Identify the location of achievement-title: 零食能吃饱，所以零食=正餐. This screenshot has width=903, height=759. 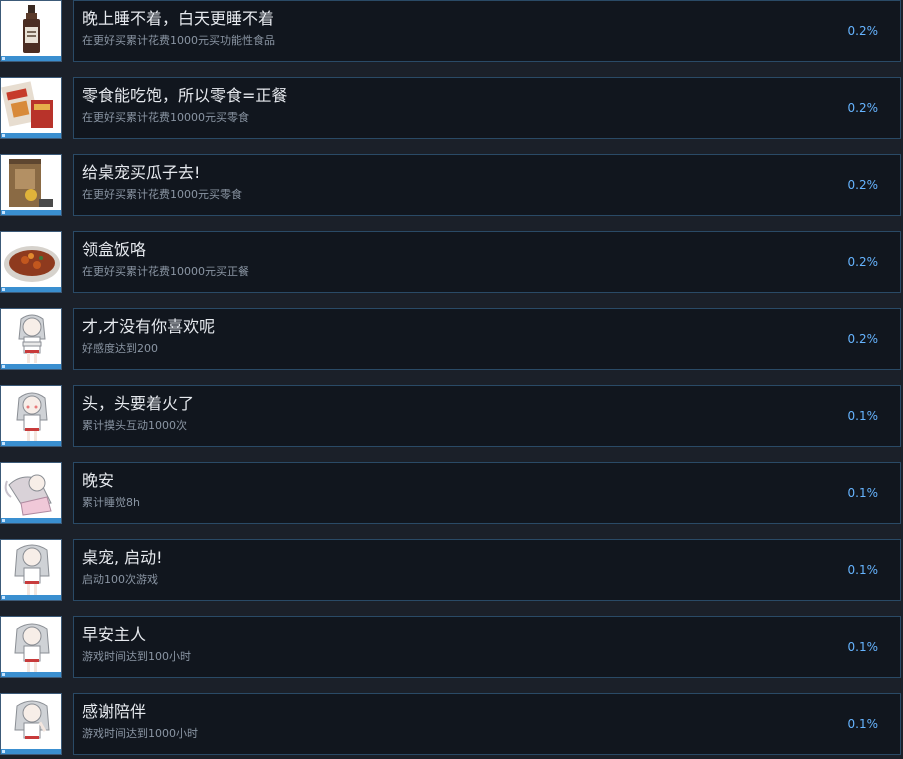
(185, 95).